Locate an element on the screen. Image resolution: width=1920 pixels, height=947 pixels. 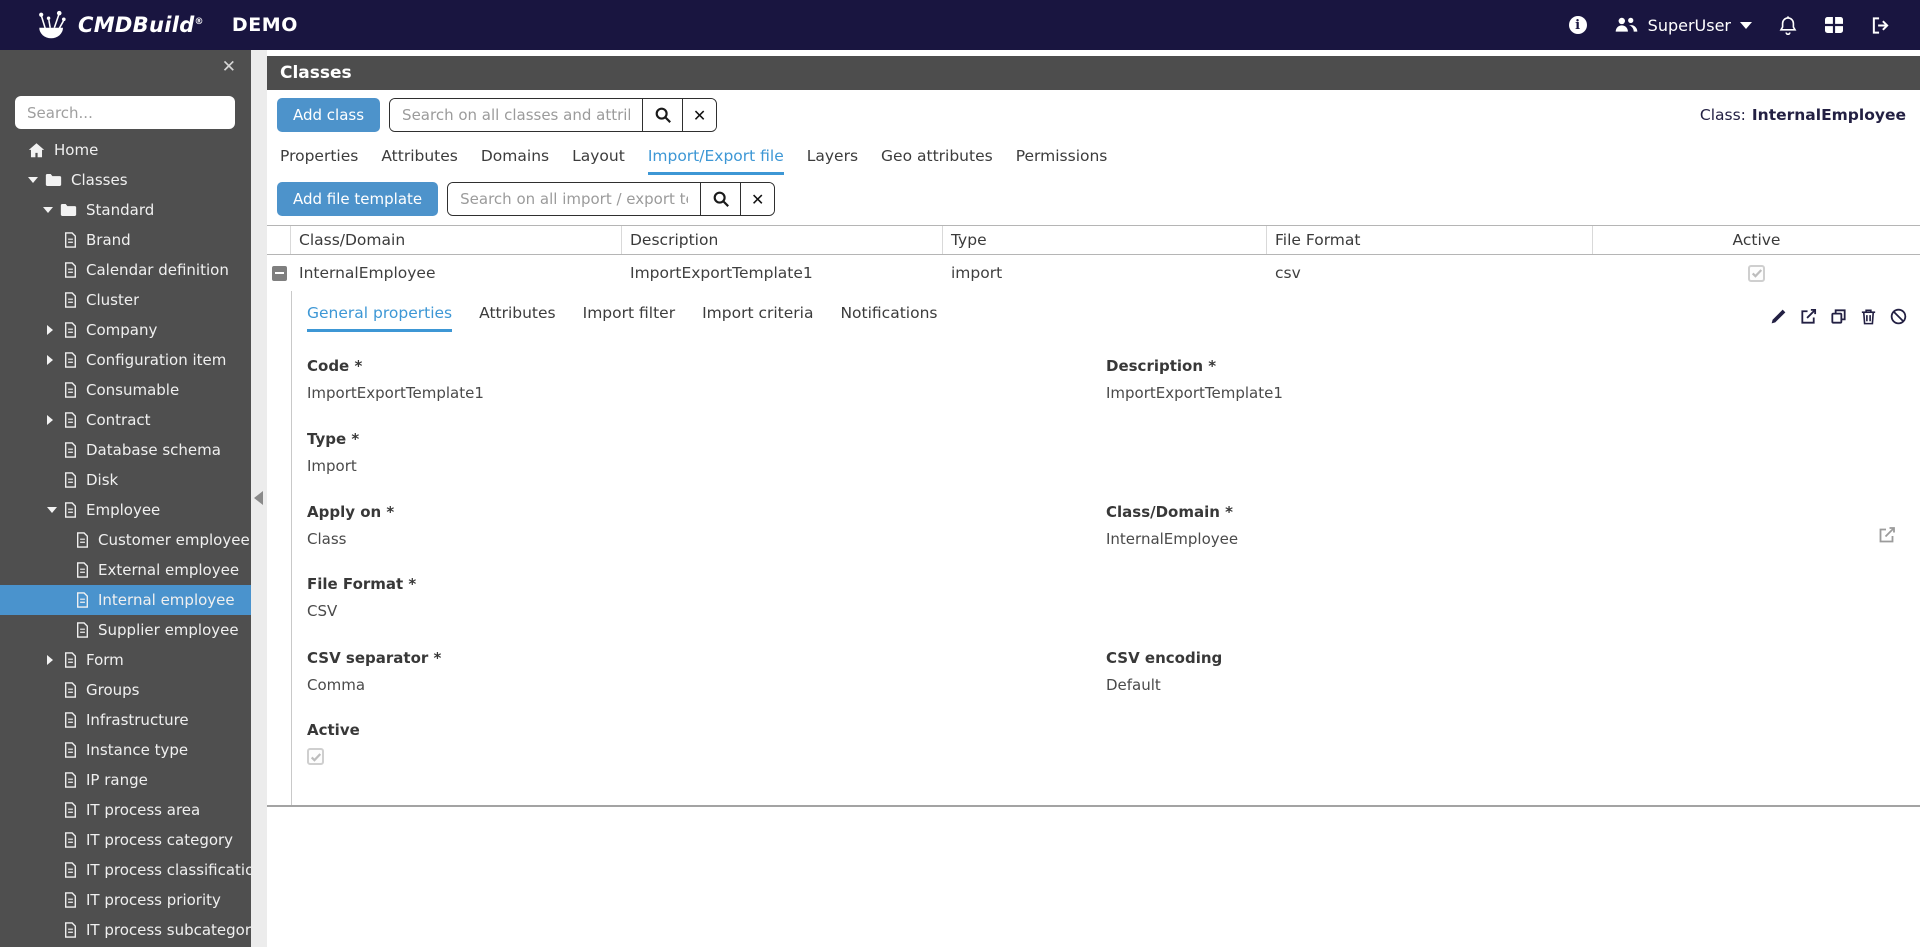
sidebar-item-calendar-definition: Calendar definition is located at coordinates (125, 270).